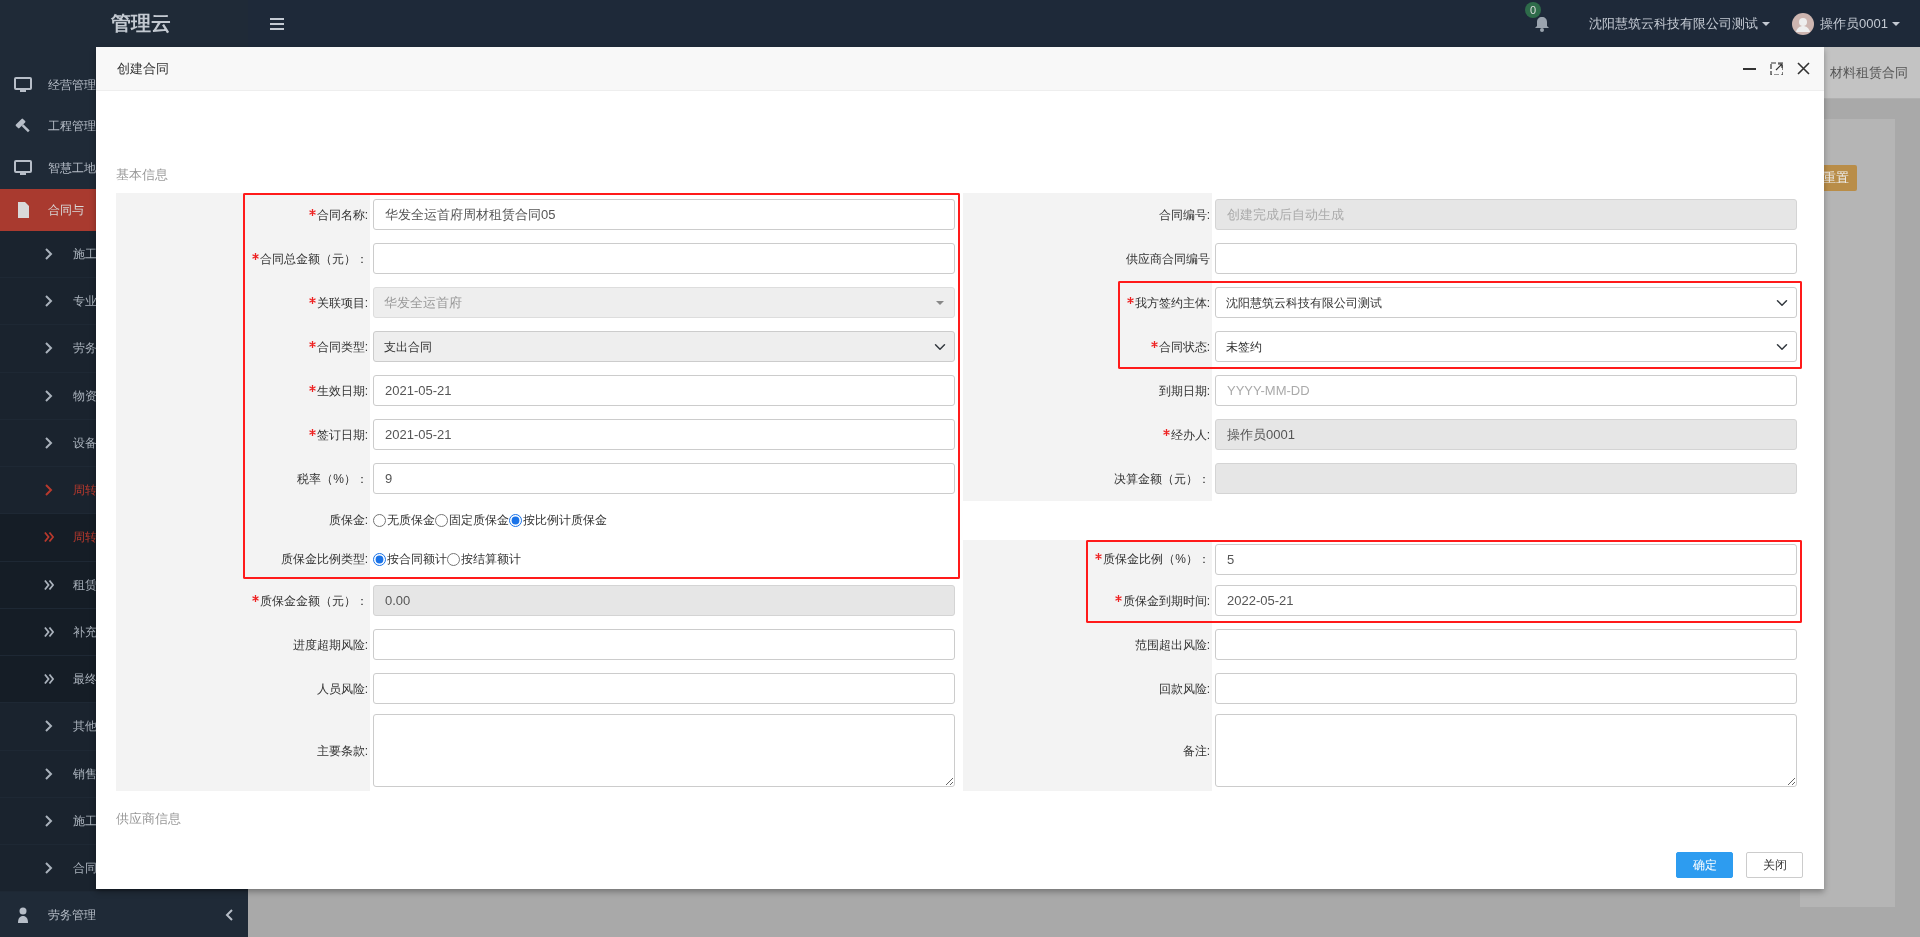 This screenshot has height=937, width=1920. Describe the element at coordinates (85, 302) in the screenshot. I see `sidebar-label: 专业` at that location.